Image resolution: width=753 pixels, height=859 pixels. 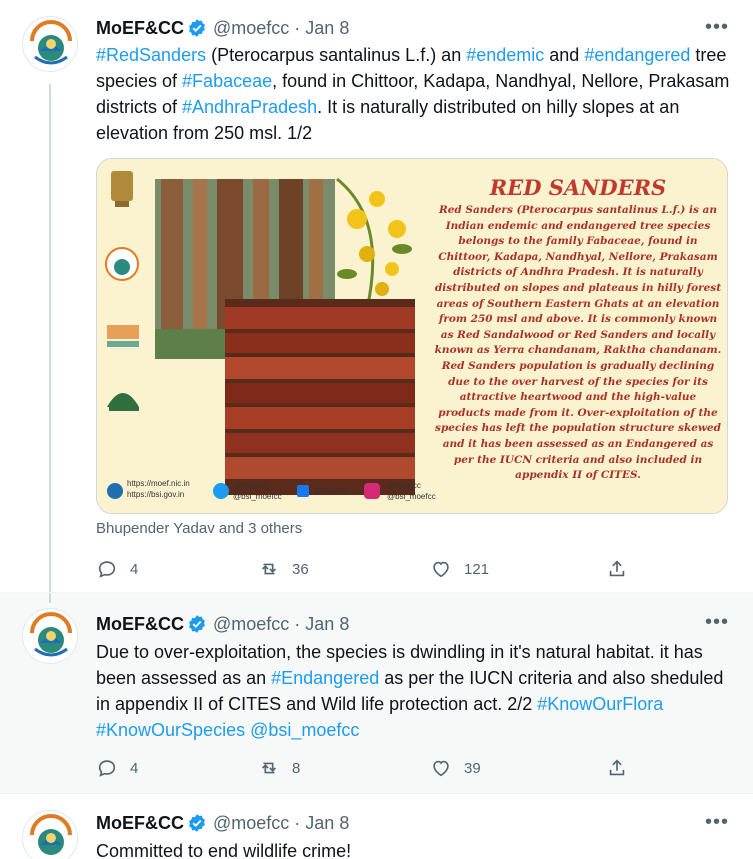 I want to click on liked-by: Bhupender Yadav and 3 others, so click(x=199, y=528).